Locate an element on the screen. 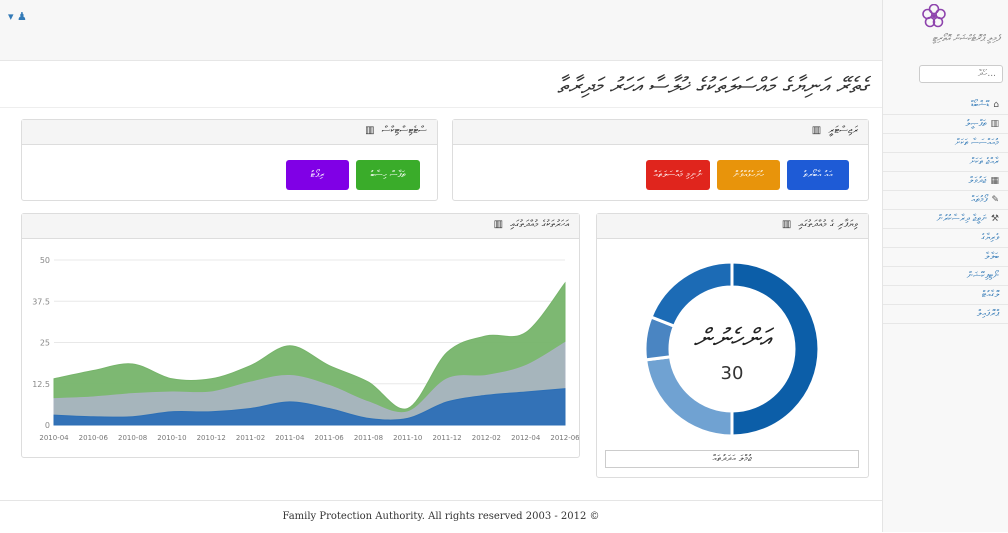 The height and width of the screenshot is (533, 1008). sidebar-item: ބަލާލާ is located at coordinates (945, 257).